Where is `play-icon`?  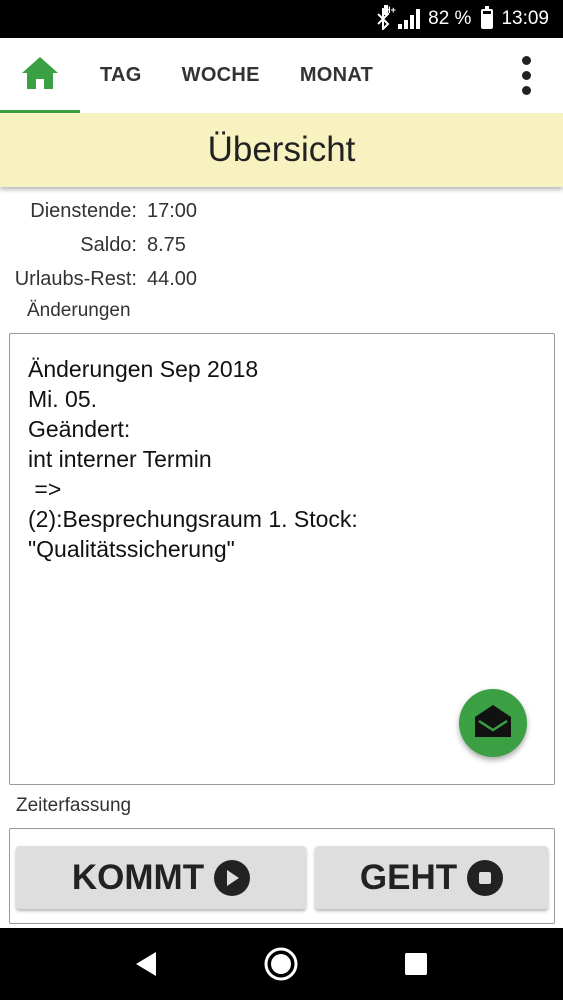 play-icon is located at coordinates (232, 877).